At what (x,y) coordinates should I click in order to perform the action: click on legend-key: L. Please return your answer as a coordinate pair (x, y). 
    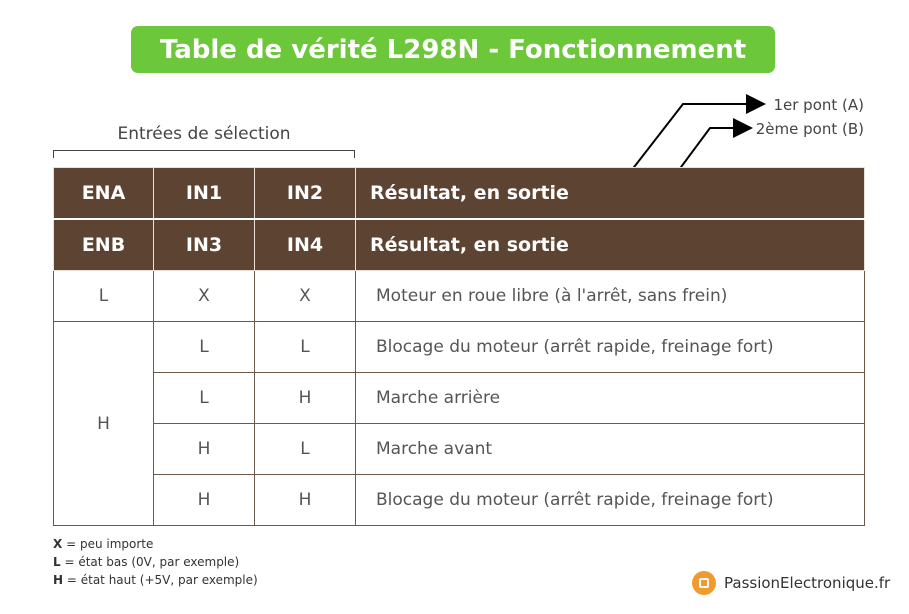
    Looking at the image, I should click on (57, 562).